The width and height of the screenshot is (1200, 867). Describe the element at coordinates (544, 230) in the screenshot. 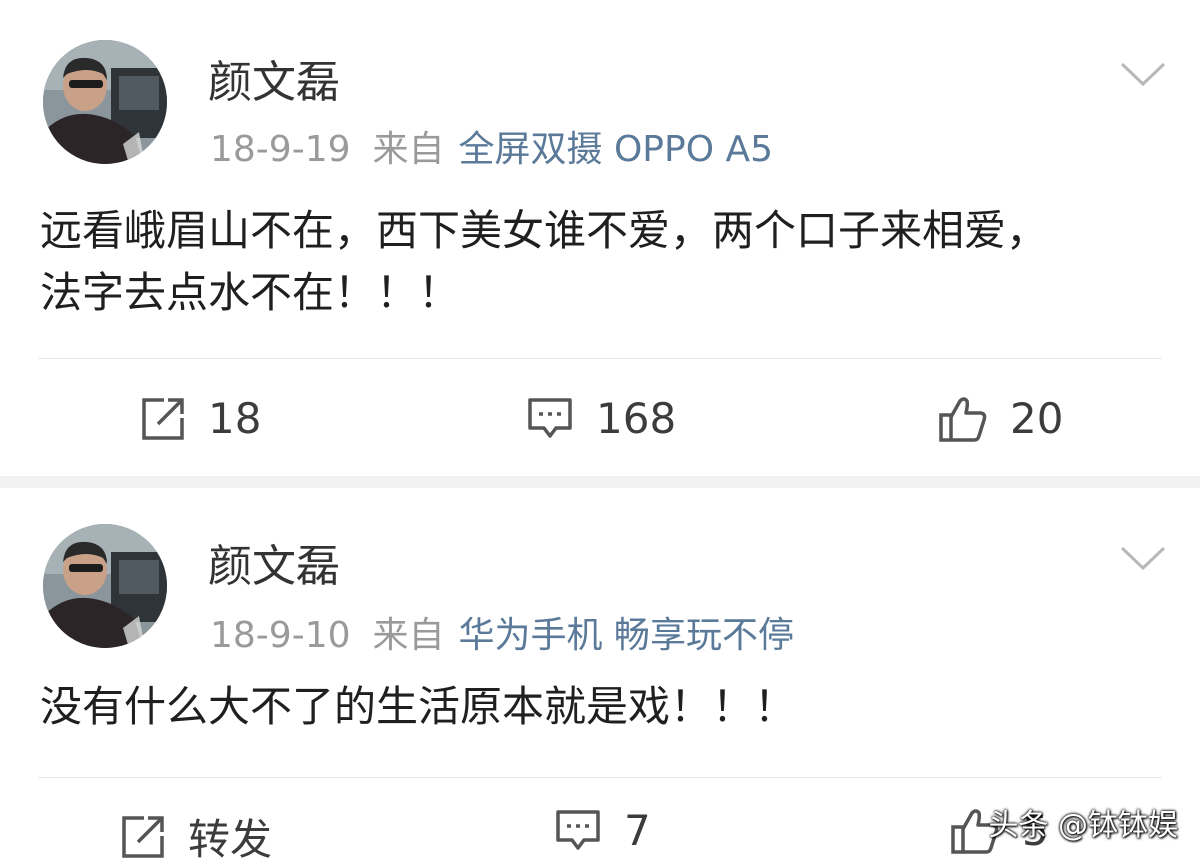

I see `content-line: 远看峨眉山不在，西下美女谁不爱，两个口子来相爱，` at that location.